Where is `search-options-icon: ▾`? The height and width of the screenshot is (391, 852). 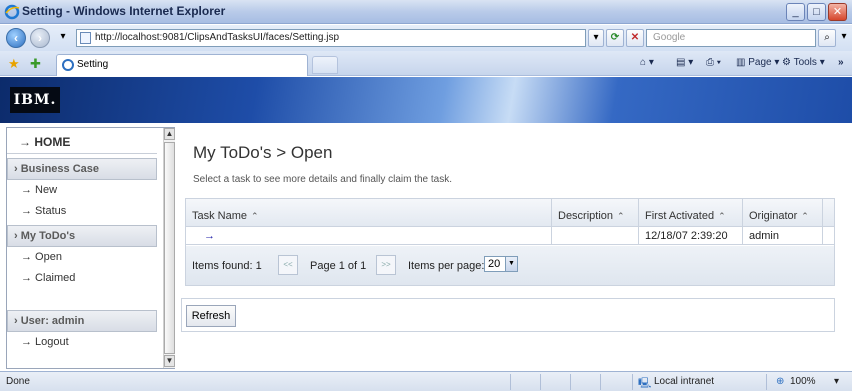 search-options-icon: ▾ is located at coordinates (844, 38).